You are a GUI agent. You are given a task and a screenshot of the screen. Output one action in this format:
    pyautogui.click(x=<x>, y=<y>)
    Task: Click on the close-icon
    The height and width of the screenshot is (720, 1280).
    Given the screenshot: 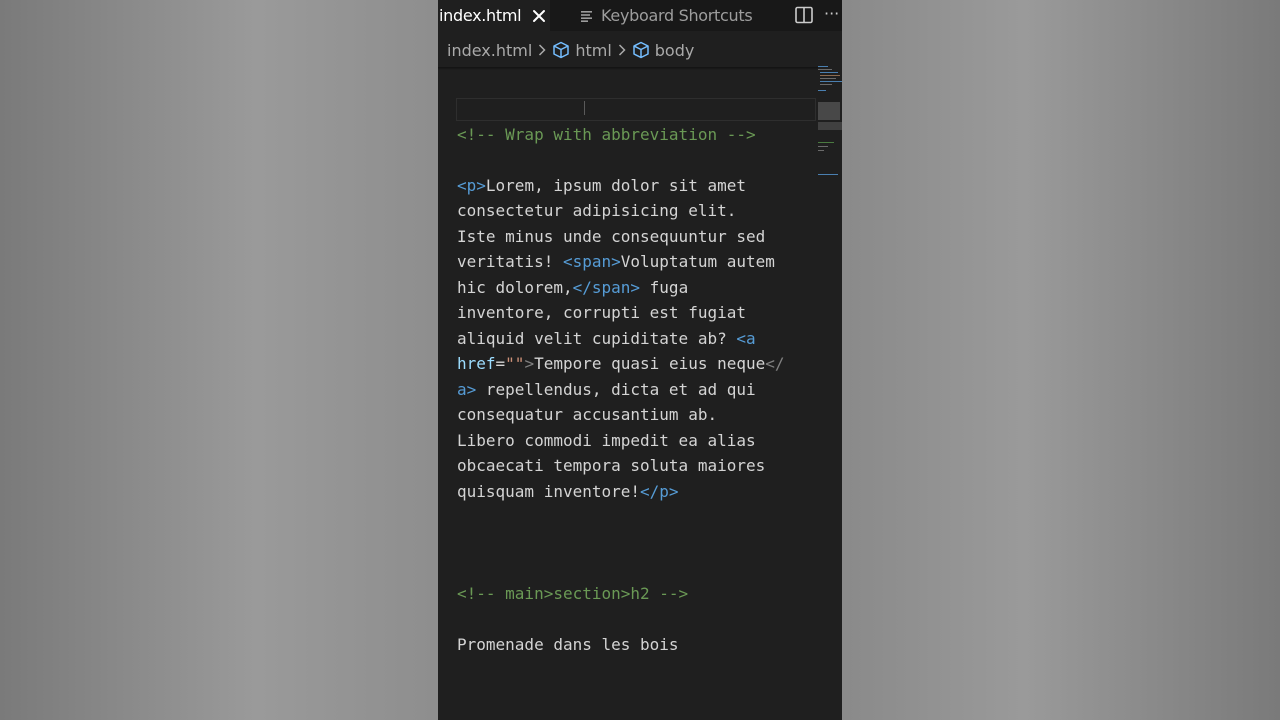 What is the action you would take?
    pyautogui.click(x=539, y=16)
    